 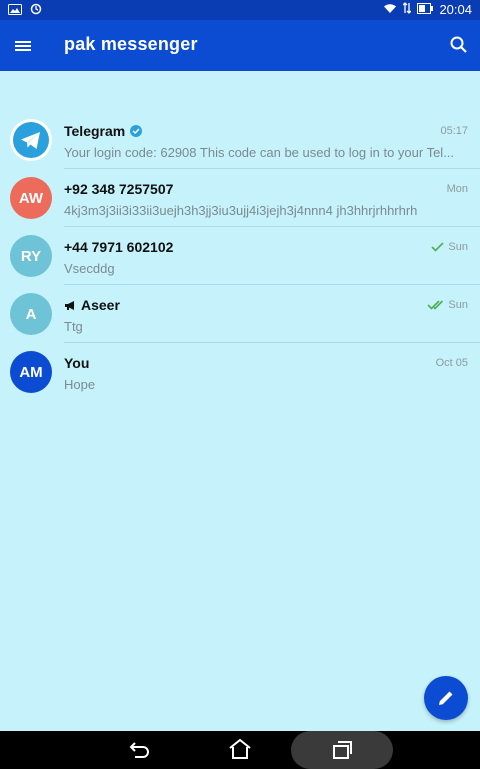 I want to click on gallery-icon, so click(x=15, y=10).